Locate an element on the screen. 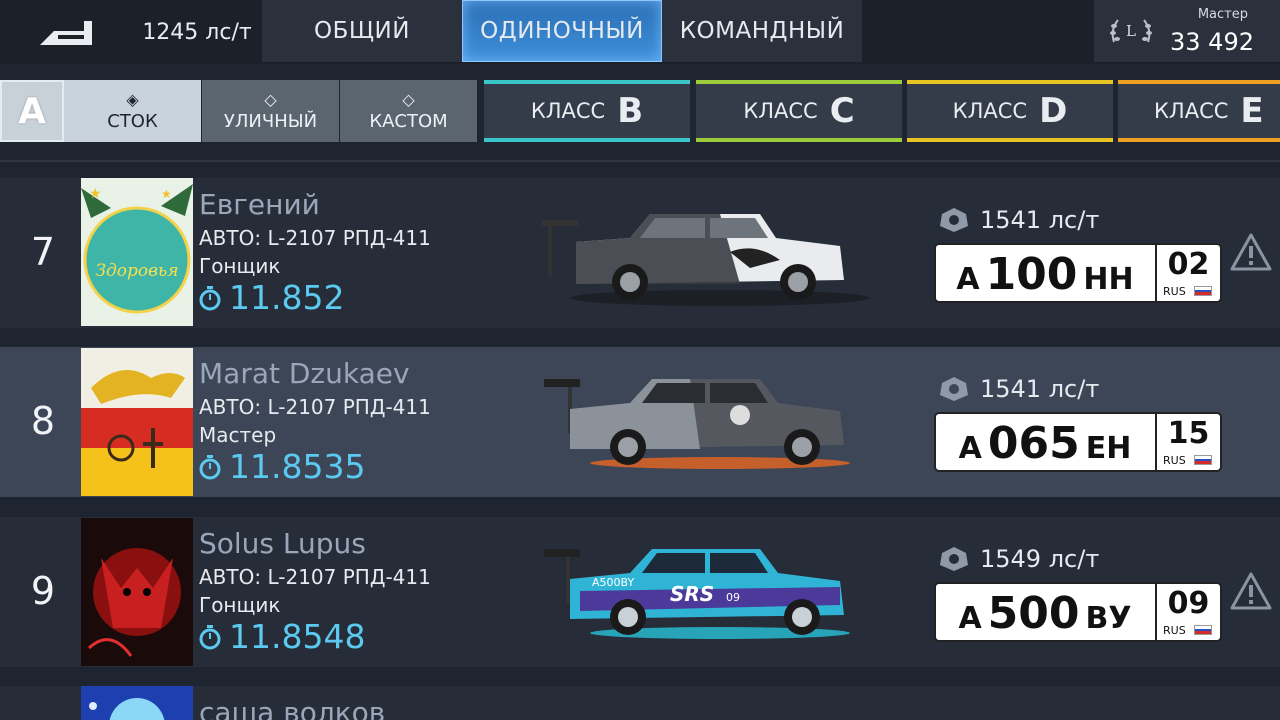 This screenshot has height=720, width=1280. race-time: 11.8548 is located at coordinates (282, 636).